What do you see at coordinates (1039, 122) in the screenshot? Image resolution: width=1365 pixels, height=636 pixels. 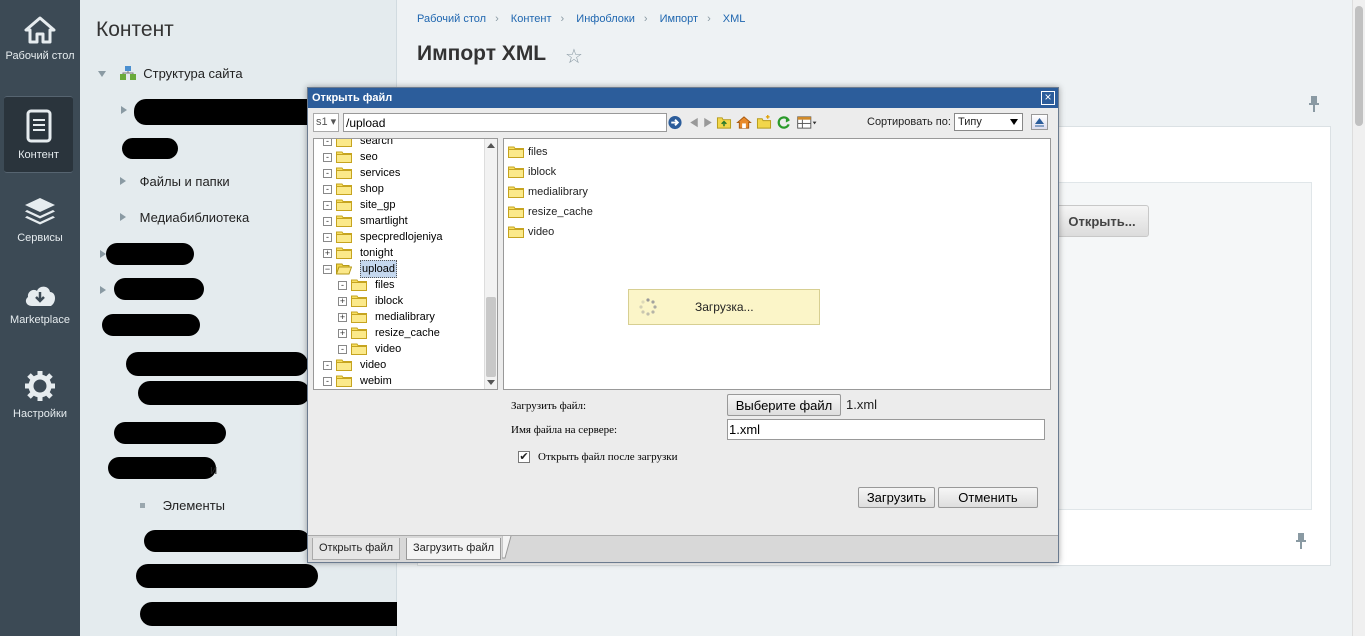 I see `sort-direction-button` at bounding box center [1039, 122].